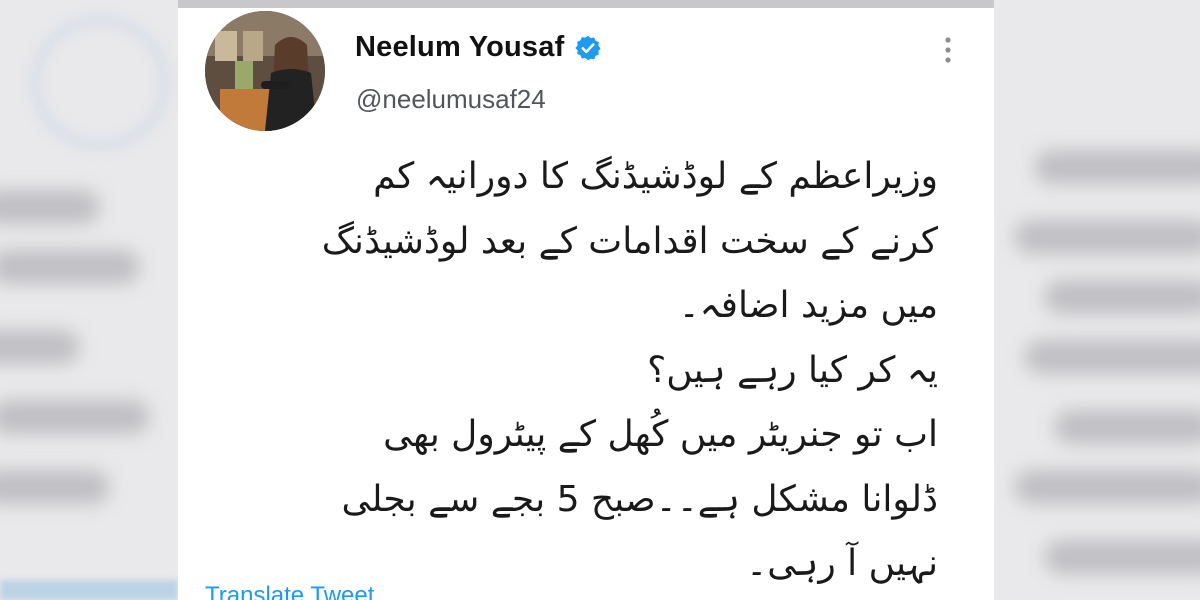  What do you see at coordinates (588, 48) in the screenshot?
I see `verified-badge-icon` at bounding box center [588, 48].